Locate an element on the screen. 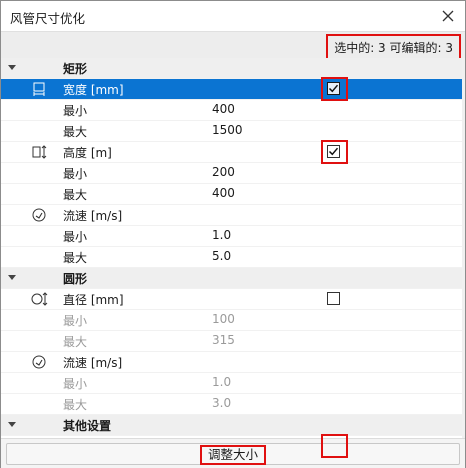 The width and height of the screenshot is (466, 468). max-value-field: 400 is located at coordinates (223, 193).